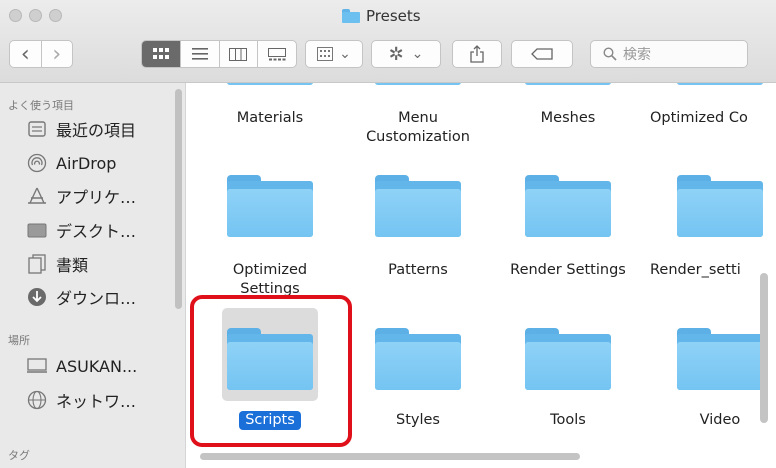  What do you see at coordinates (418, 128) in the screenshot?
I see `file-item-label: Menu Customization` at bounding box center [418, 128].